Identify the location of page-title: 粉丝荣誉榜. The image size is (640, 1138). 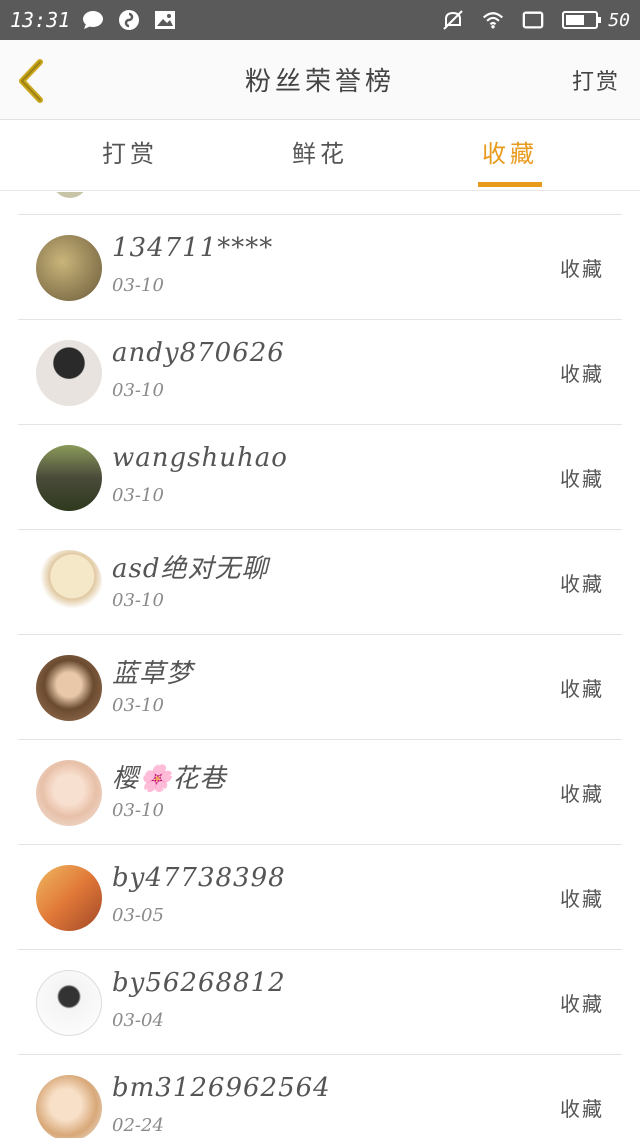
(319, 82).